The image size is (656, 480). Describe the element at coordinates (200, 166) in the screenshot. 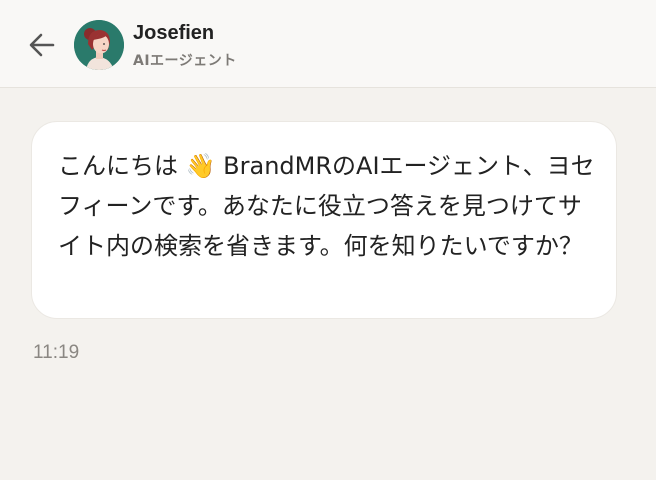

I see `waving-hand-icon: 👋` at that location.